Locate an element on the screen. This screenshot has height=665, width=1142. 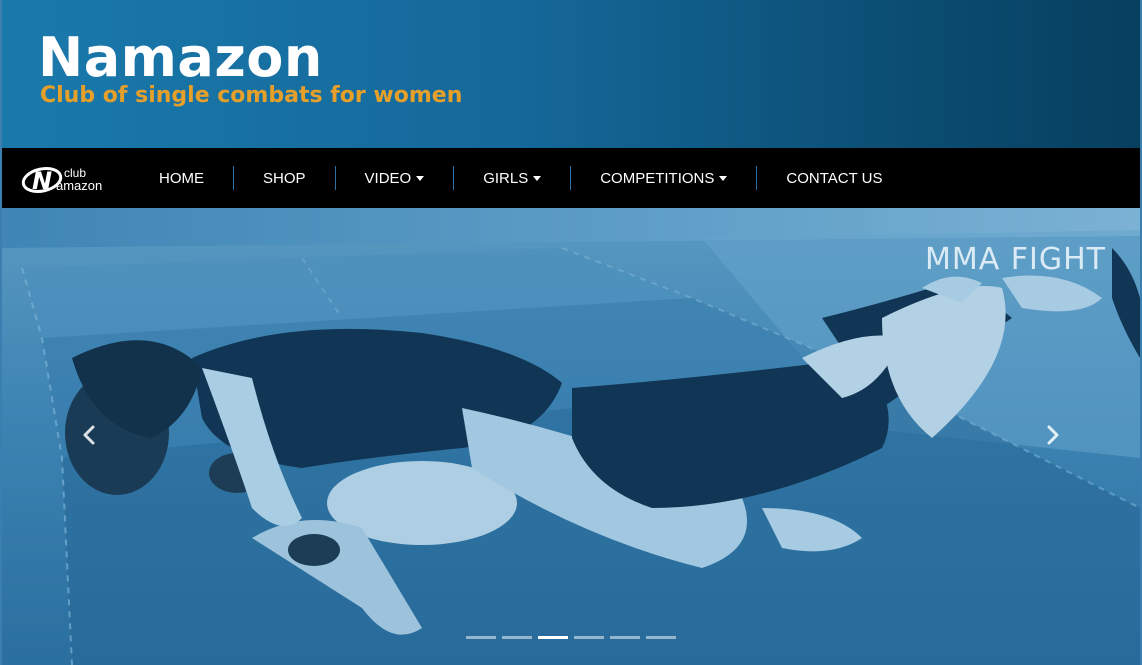
nav-item-shop: SHOP is located at coordinates (284, 178).